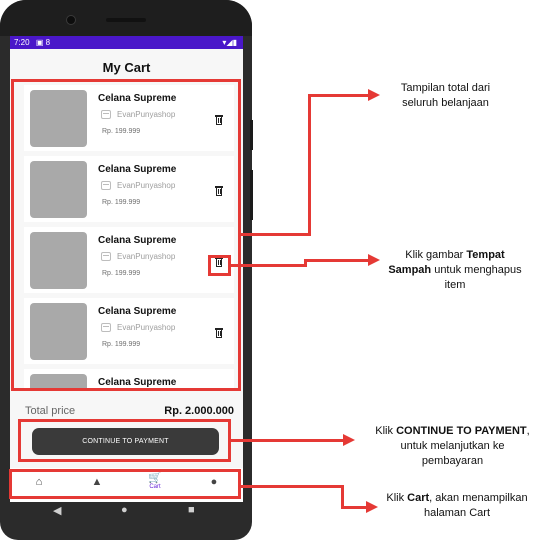 Image resolution: width=545 pixels, height=548 pixels. What do you see at coordinates (445, 103) in the screenshot?
I see `annotation-total-line2: seluruh belanjaan` at bounding box center [445, 103].